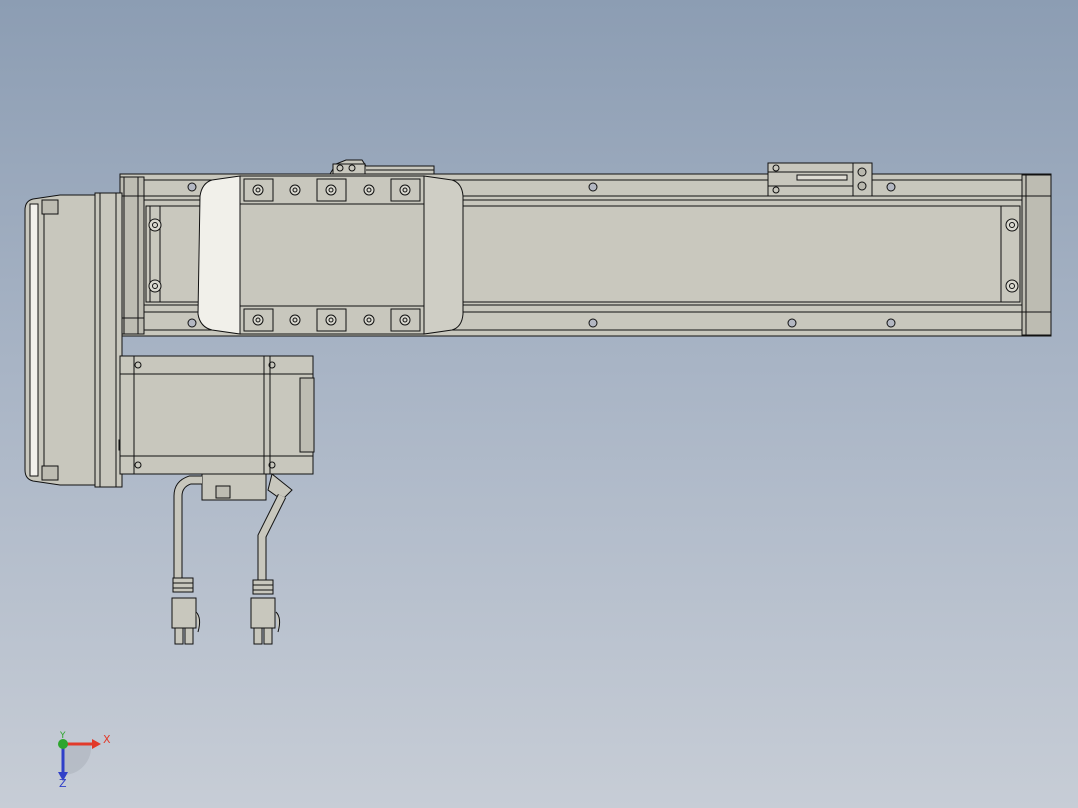 The image size is (1078, 808). I want to click on x-axis-arrowhead, so click(96, 744).